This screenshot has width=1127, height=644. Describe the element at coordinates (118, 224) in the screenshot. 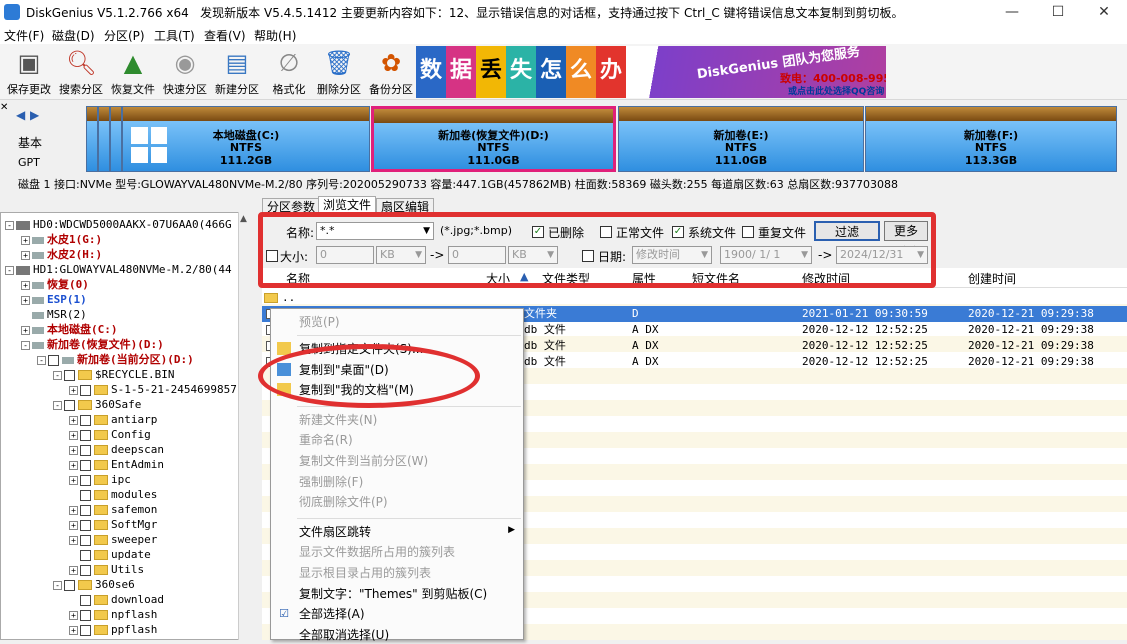

I see `tree-node: - HD0:WDCWD5000AAKX-07U6AA0(466G` at that location.